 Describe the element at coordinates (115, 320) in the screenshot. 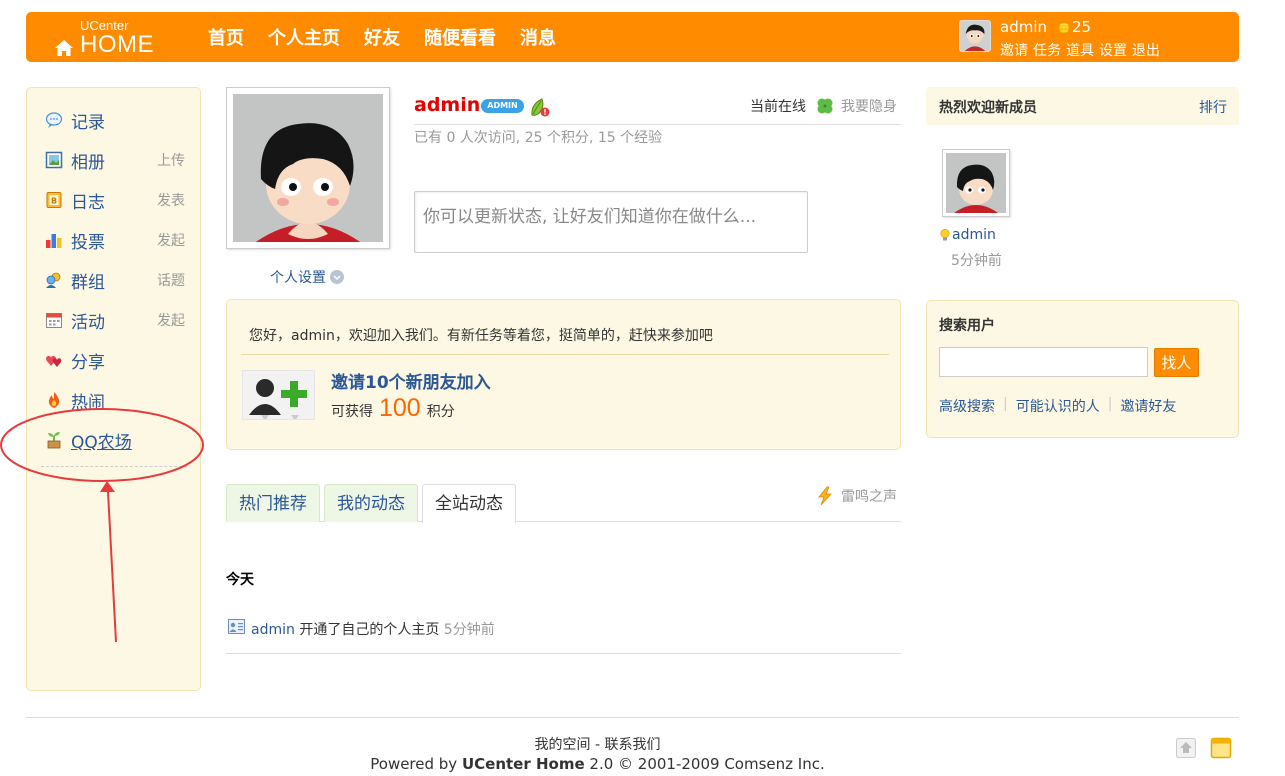

I see `sidebar-item-event: 活动 发起` at that location.